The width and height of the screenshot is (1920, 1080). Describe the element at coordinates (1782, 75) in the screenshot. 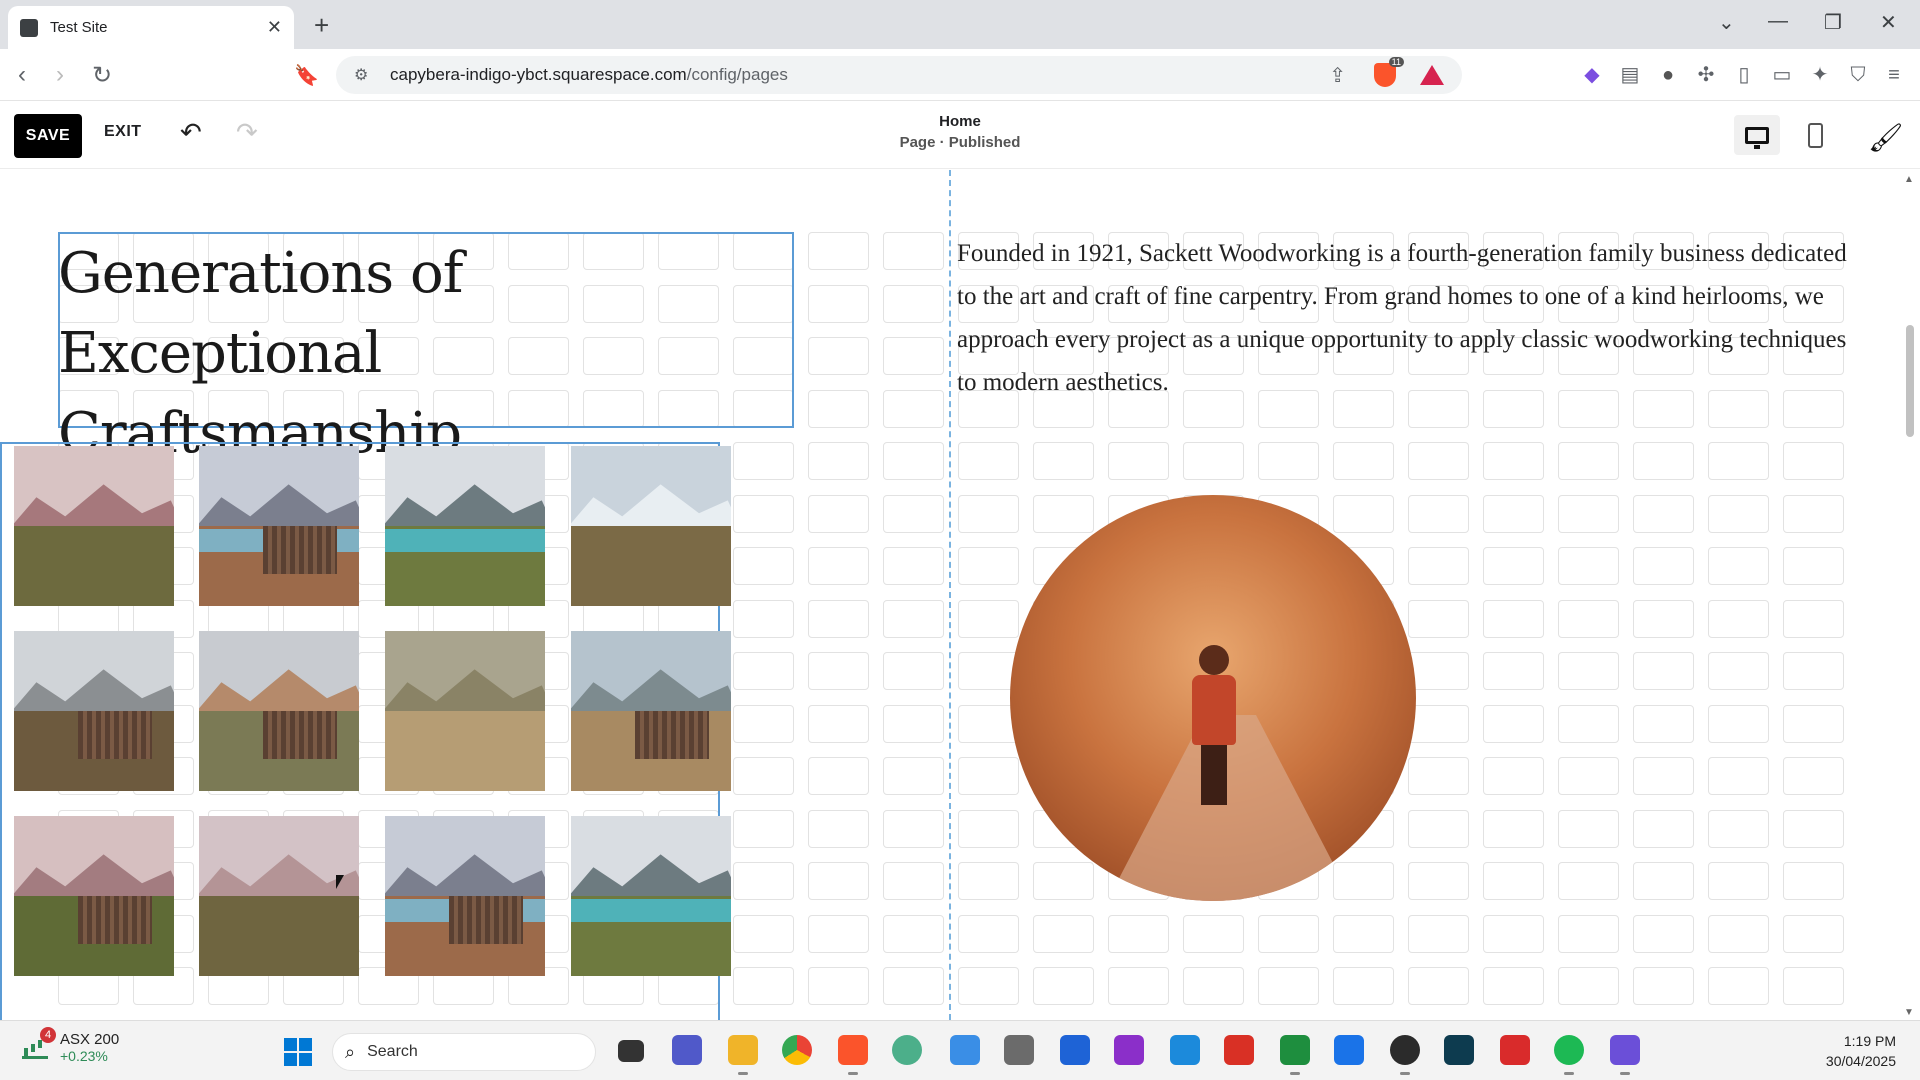

I see `wallet-icon: ▭` at that location.